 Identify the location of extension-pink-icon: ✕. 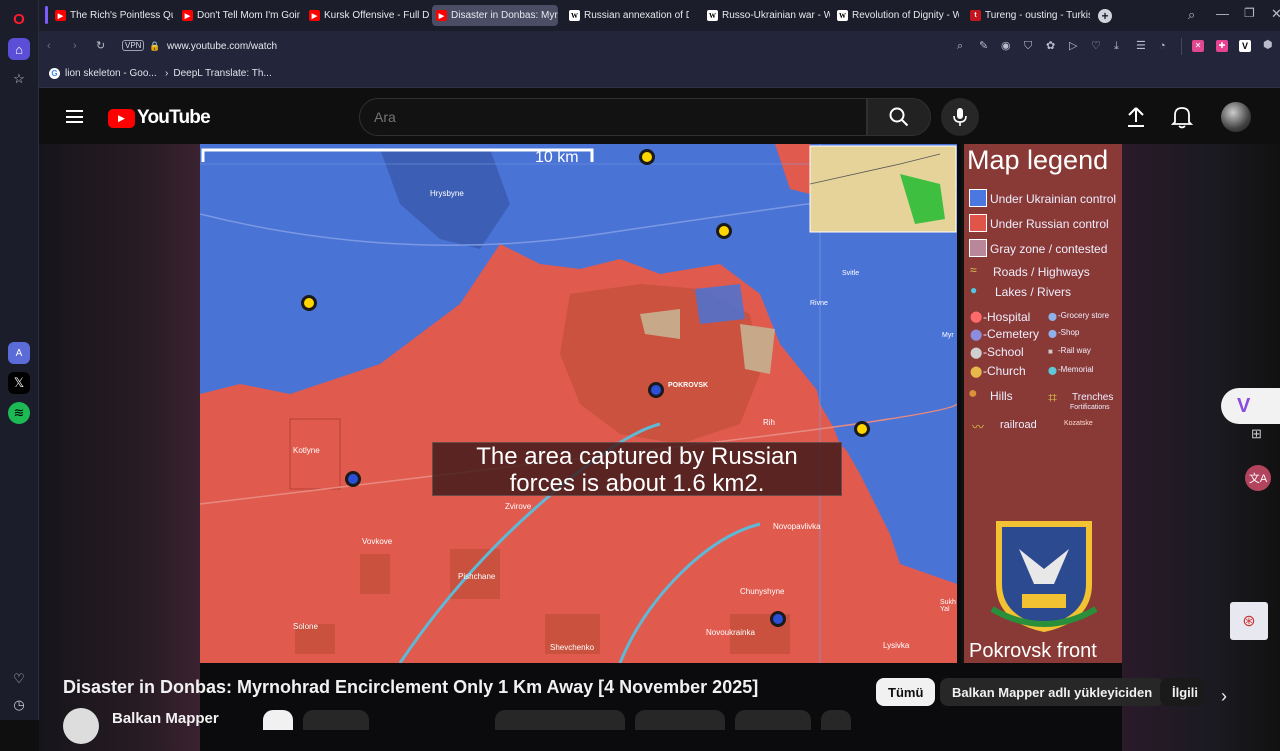
(1198, 46).